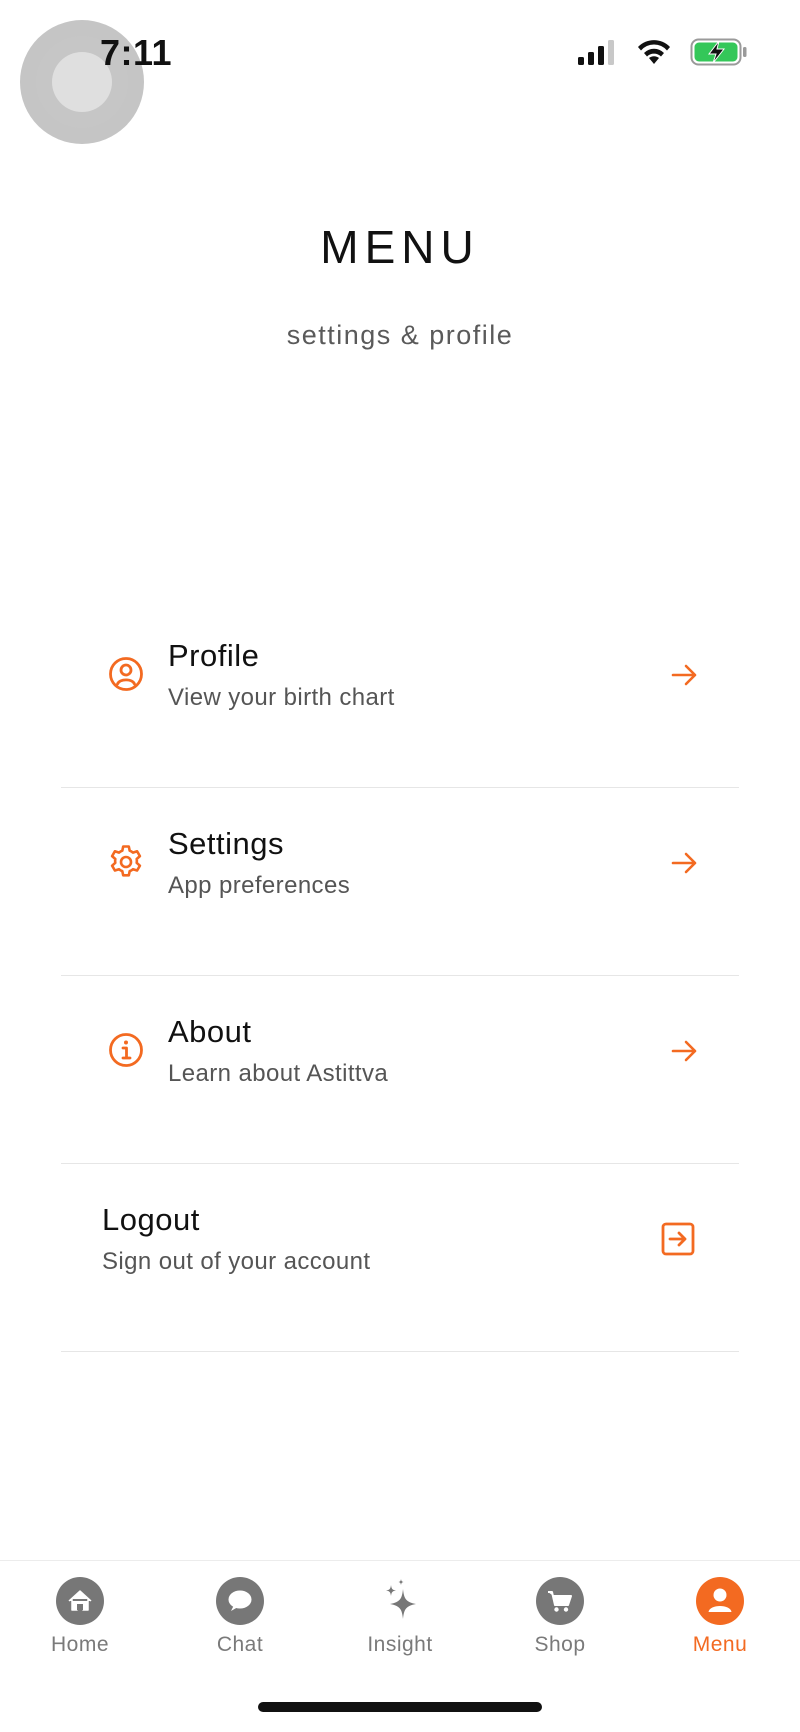 This screenshot has width=800, height=1732. Describe the element at coordinates (718, 52) in the screenshot. I see `battery-charging-icon` at that location.